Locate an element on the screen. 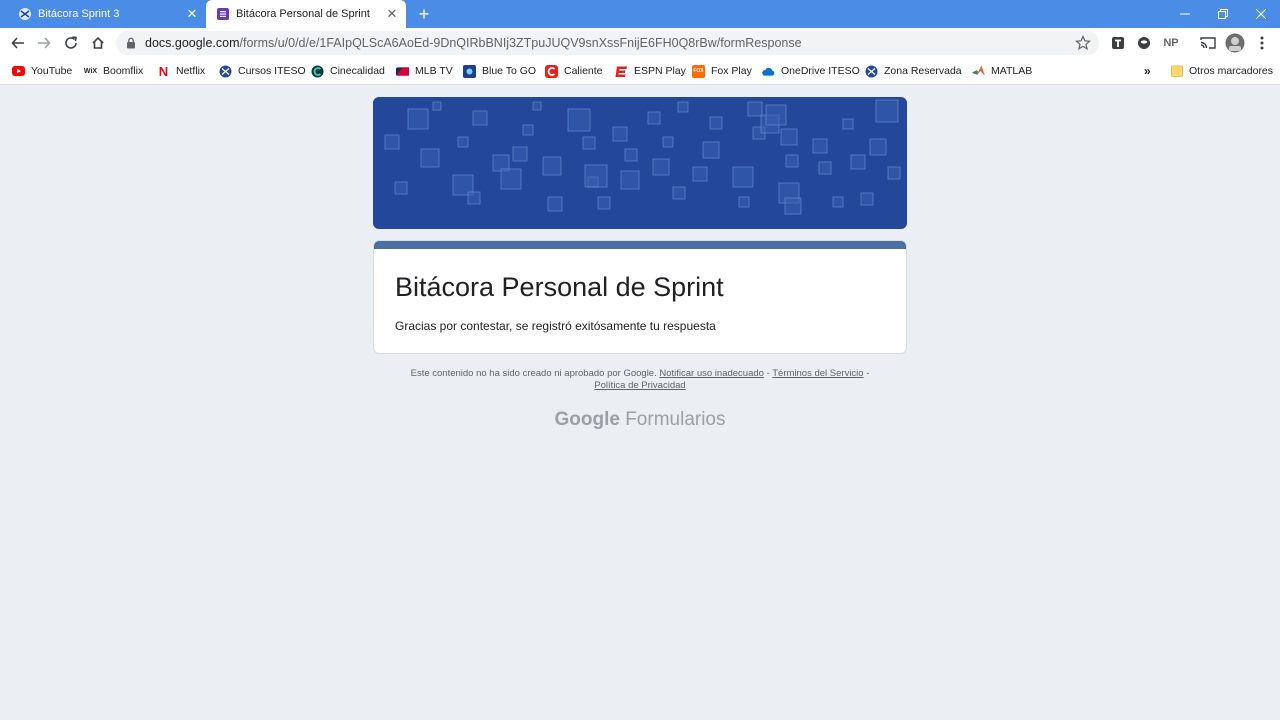 The height and width of the screenshot is (720, 1280). back-arrow-icon is located at coordinates (17, 43).